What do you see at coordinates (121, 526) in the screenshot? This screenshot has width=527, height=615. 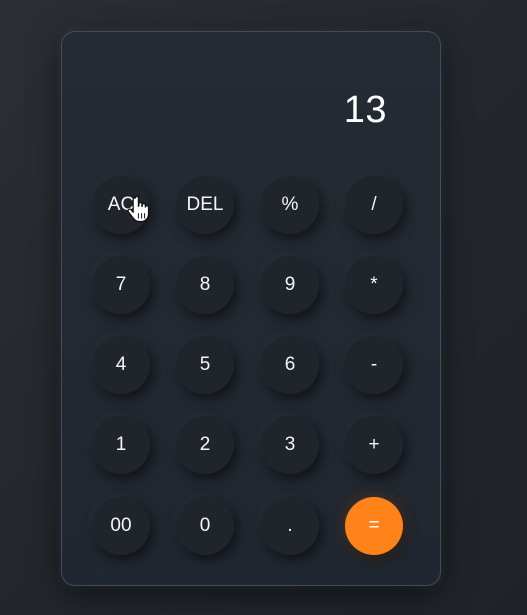 I see `double-zero-button: 00` at bounding box center [121, 526].